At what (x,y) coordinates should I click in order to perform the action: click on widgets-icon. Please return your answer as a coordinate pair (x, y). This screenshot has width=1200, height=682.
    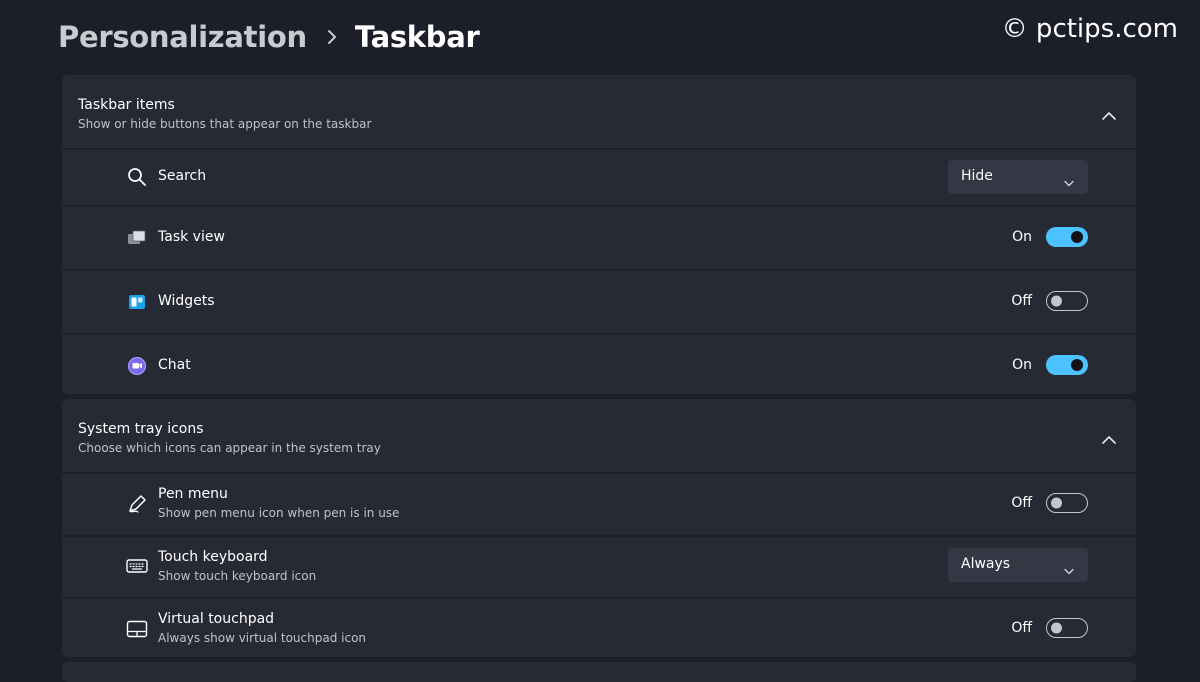
    Looking at the image, I should click on (137, 302).